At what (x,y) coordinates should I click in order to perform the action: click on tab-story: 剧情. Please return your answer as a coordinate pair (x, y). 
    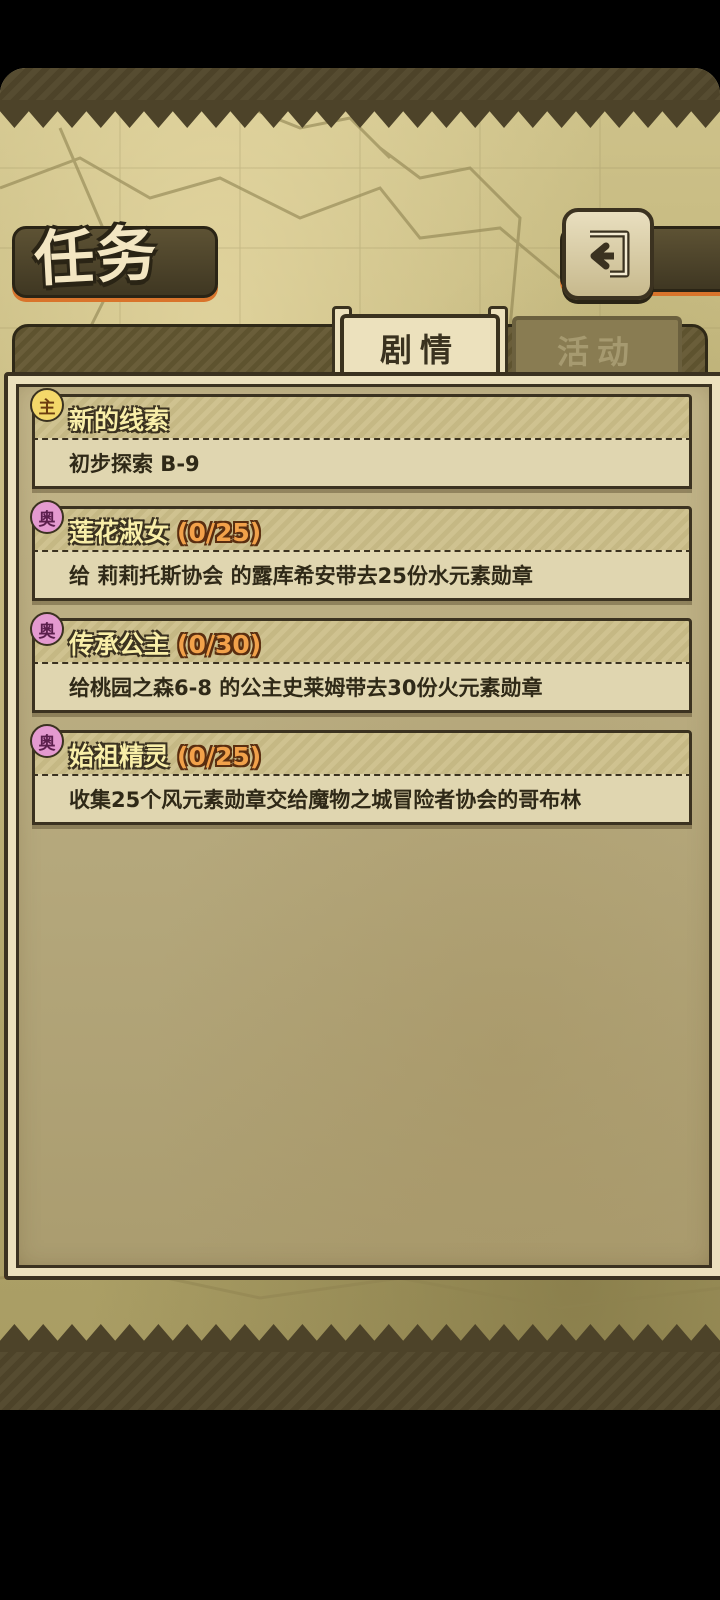
    Looking at the image, I should click on (420, 346).